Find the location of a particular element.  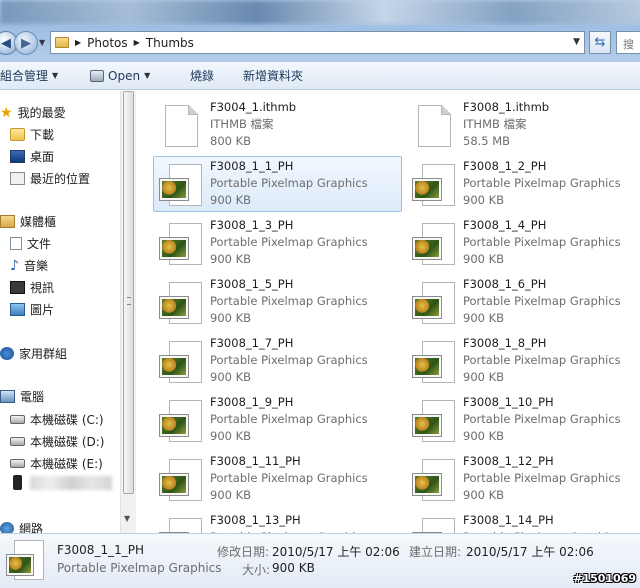

sidebar-item-label: 本機磁碟 (D:) is located at coordinates (67, 442).